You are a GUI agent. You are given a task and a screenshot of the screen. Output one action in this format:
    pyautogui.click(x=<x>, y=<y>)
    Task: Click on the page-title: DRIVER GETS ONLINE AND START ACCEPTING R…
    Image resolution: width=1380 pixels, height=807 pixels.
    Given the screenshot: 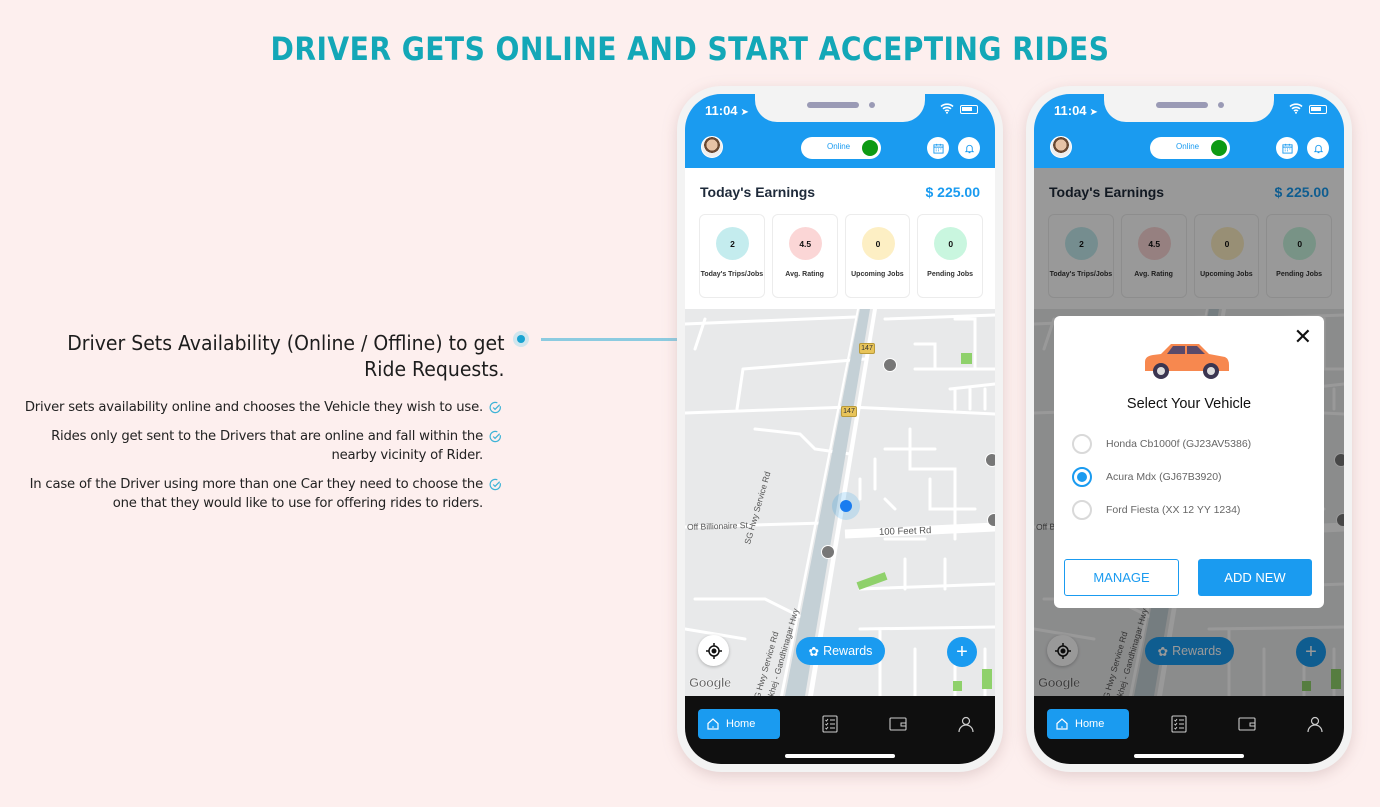 What is the action you would take?
    pyautogui.click(x=690, y=49)
    